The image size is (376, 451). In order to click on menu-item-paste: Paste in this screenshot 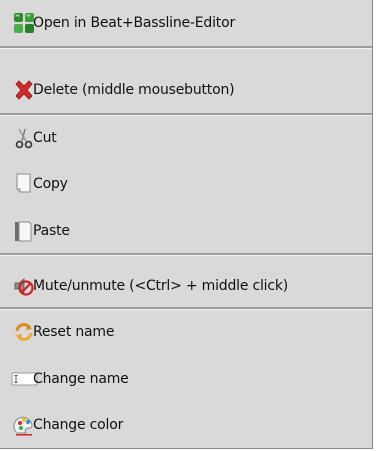, I will do `click(186, 231)`.